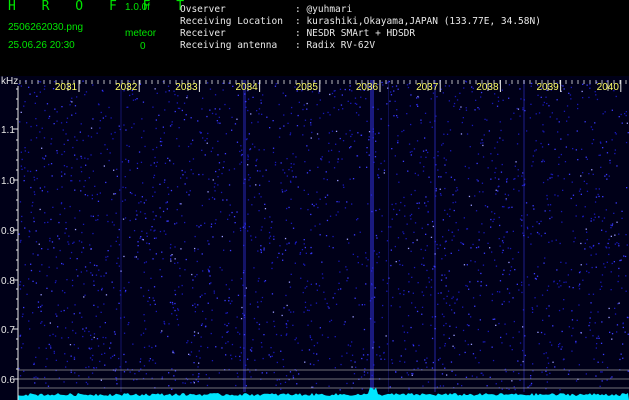 The height and width of the screenshot is (400, 629). I want to click on time-label: 2032, so click(126, 87).